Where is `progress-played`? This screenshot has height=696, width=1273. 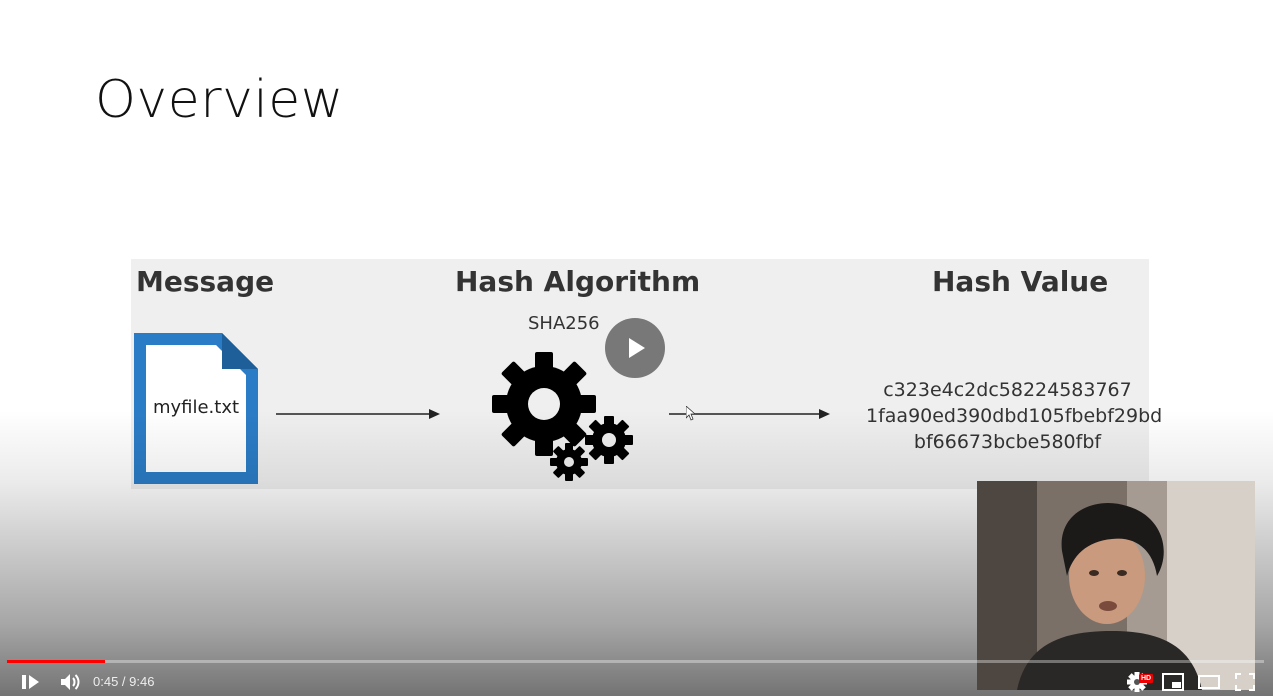
progress-played is located at coordinates (56, 661).